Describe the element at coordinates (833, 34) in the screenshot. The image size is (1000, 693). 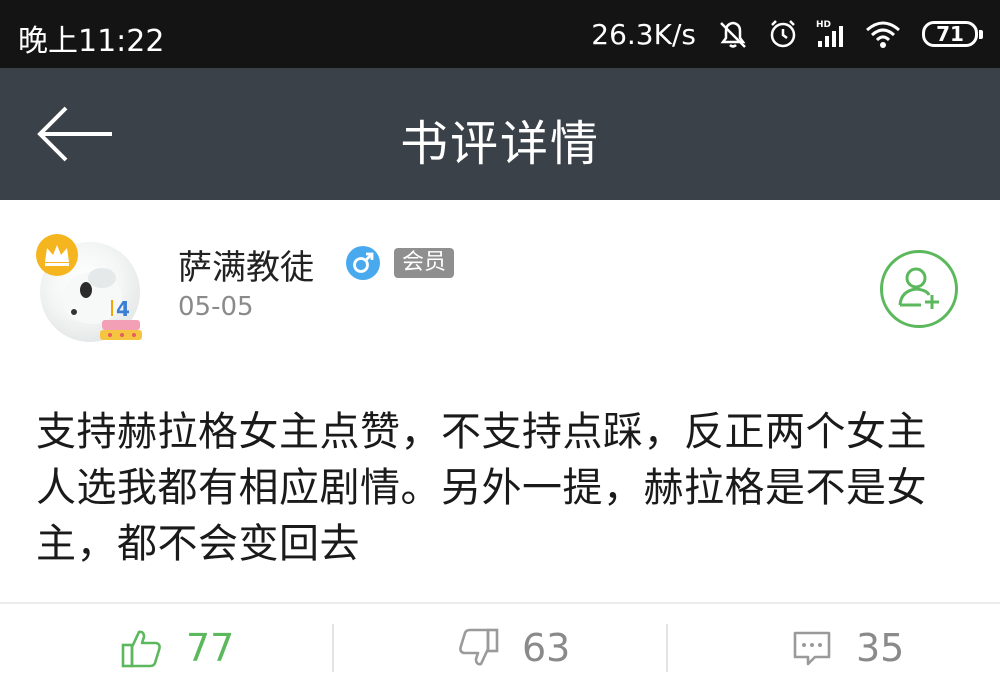
I see `hd-signal-icon: HD` at that location.